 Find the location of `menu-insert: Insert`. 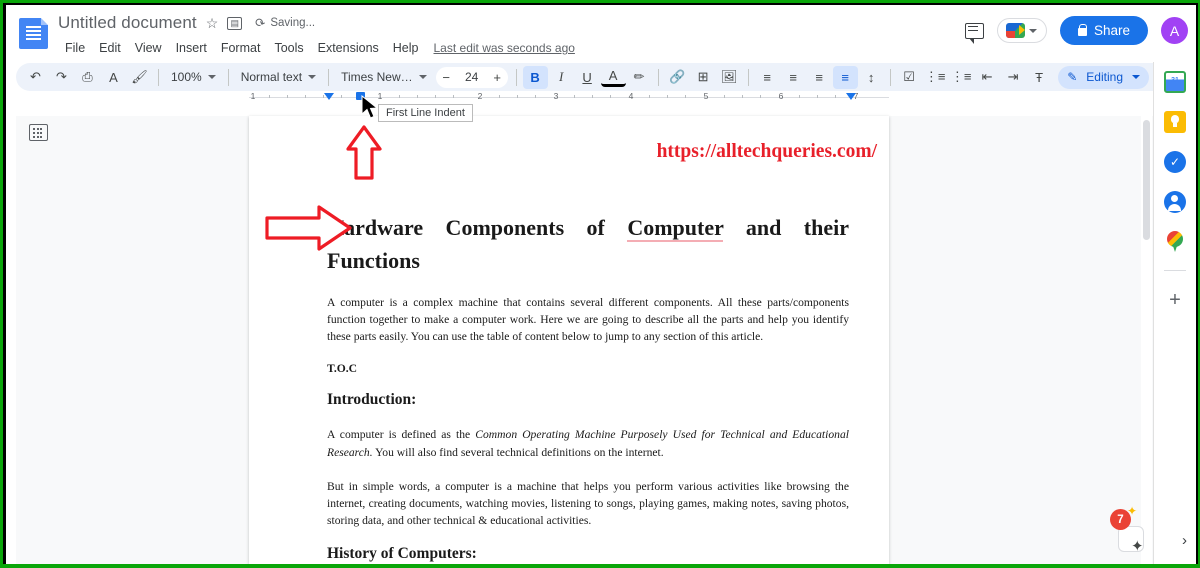

menu-insert: Insert is located at coordinates (191, 48).